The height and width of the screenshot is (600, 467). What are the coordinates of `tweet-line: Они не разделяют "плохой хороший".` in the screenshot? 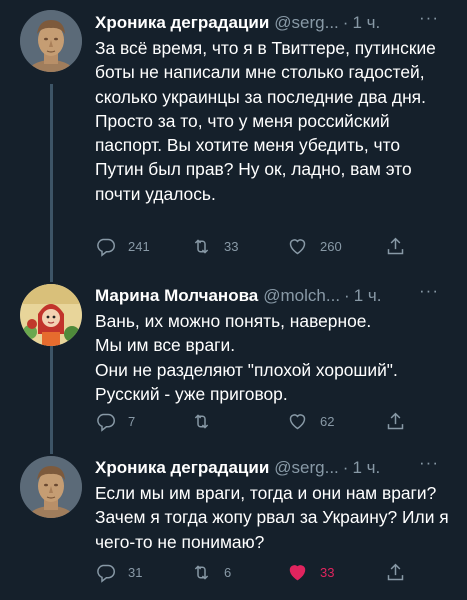 It's located at (246, 369).